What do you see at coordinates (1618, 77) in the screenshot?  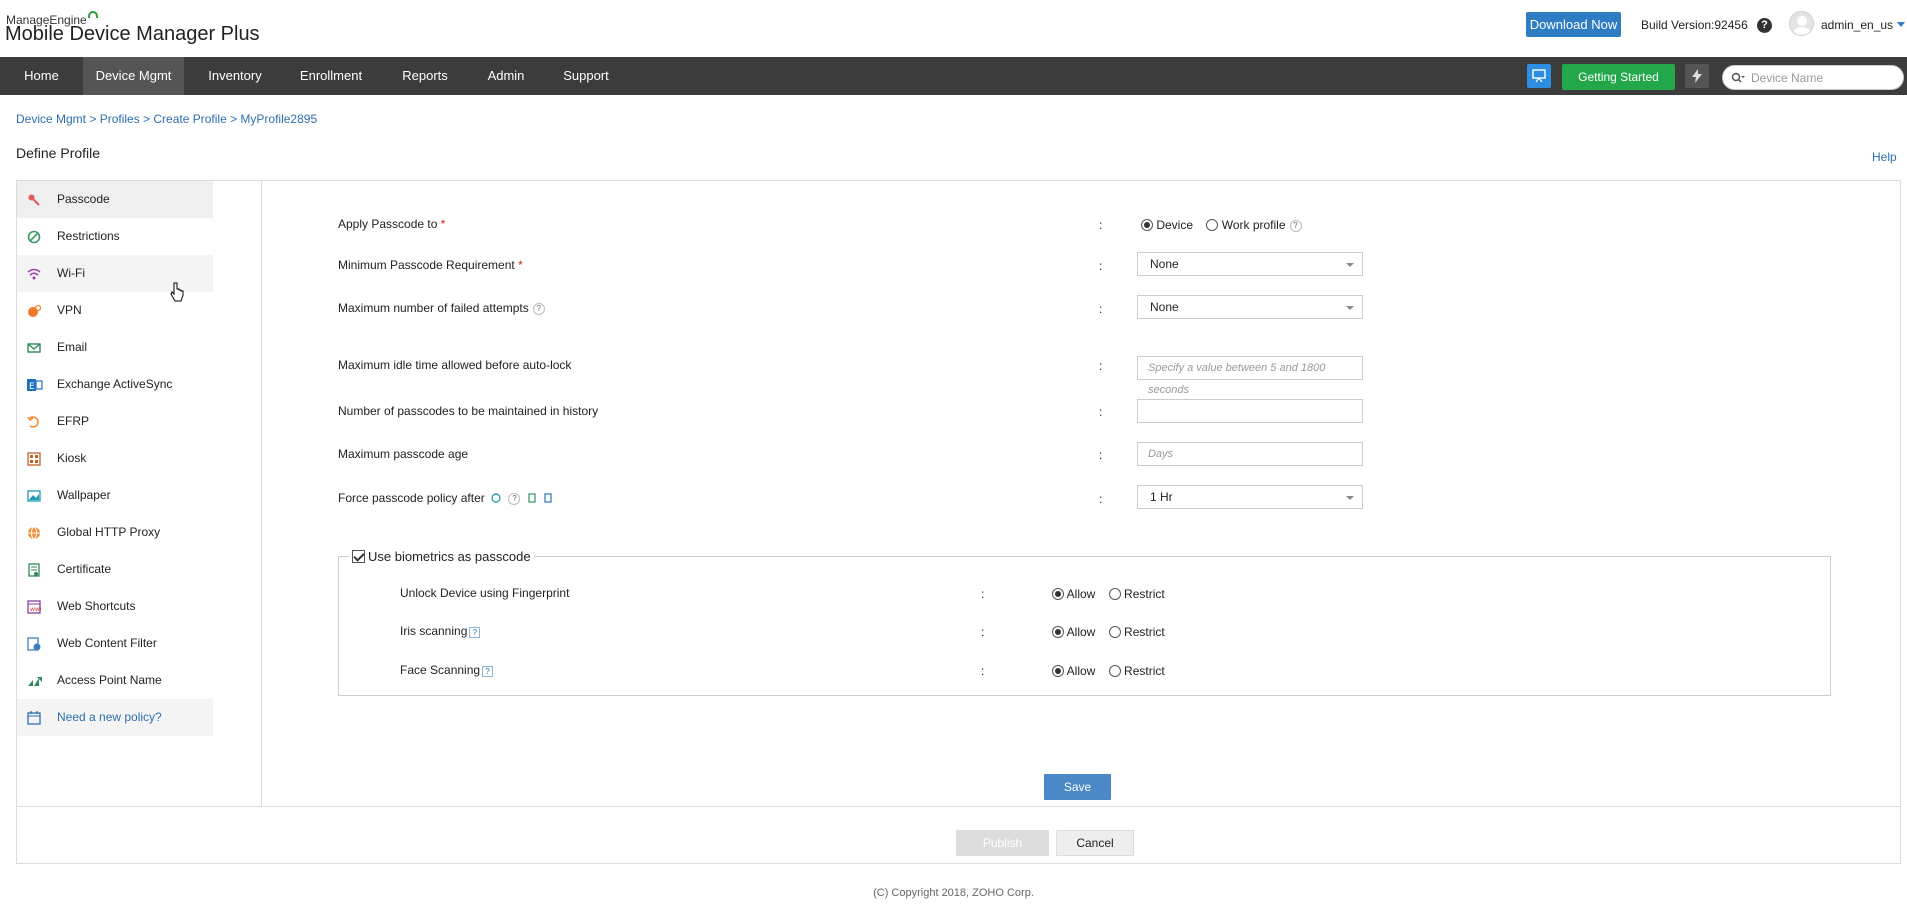 I see `getting-started-button: Getting Started` at bounding box center [1618, 77].